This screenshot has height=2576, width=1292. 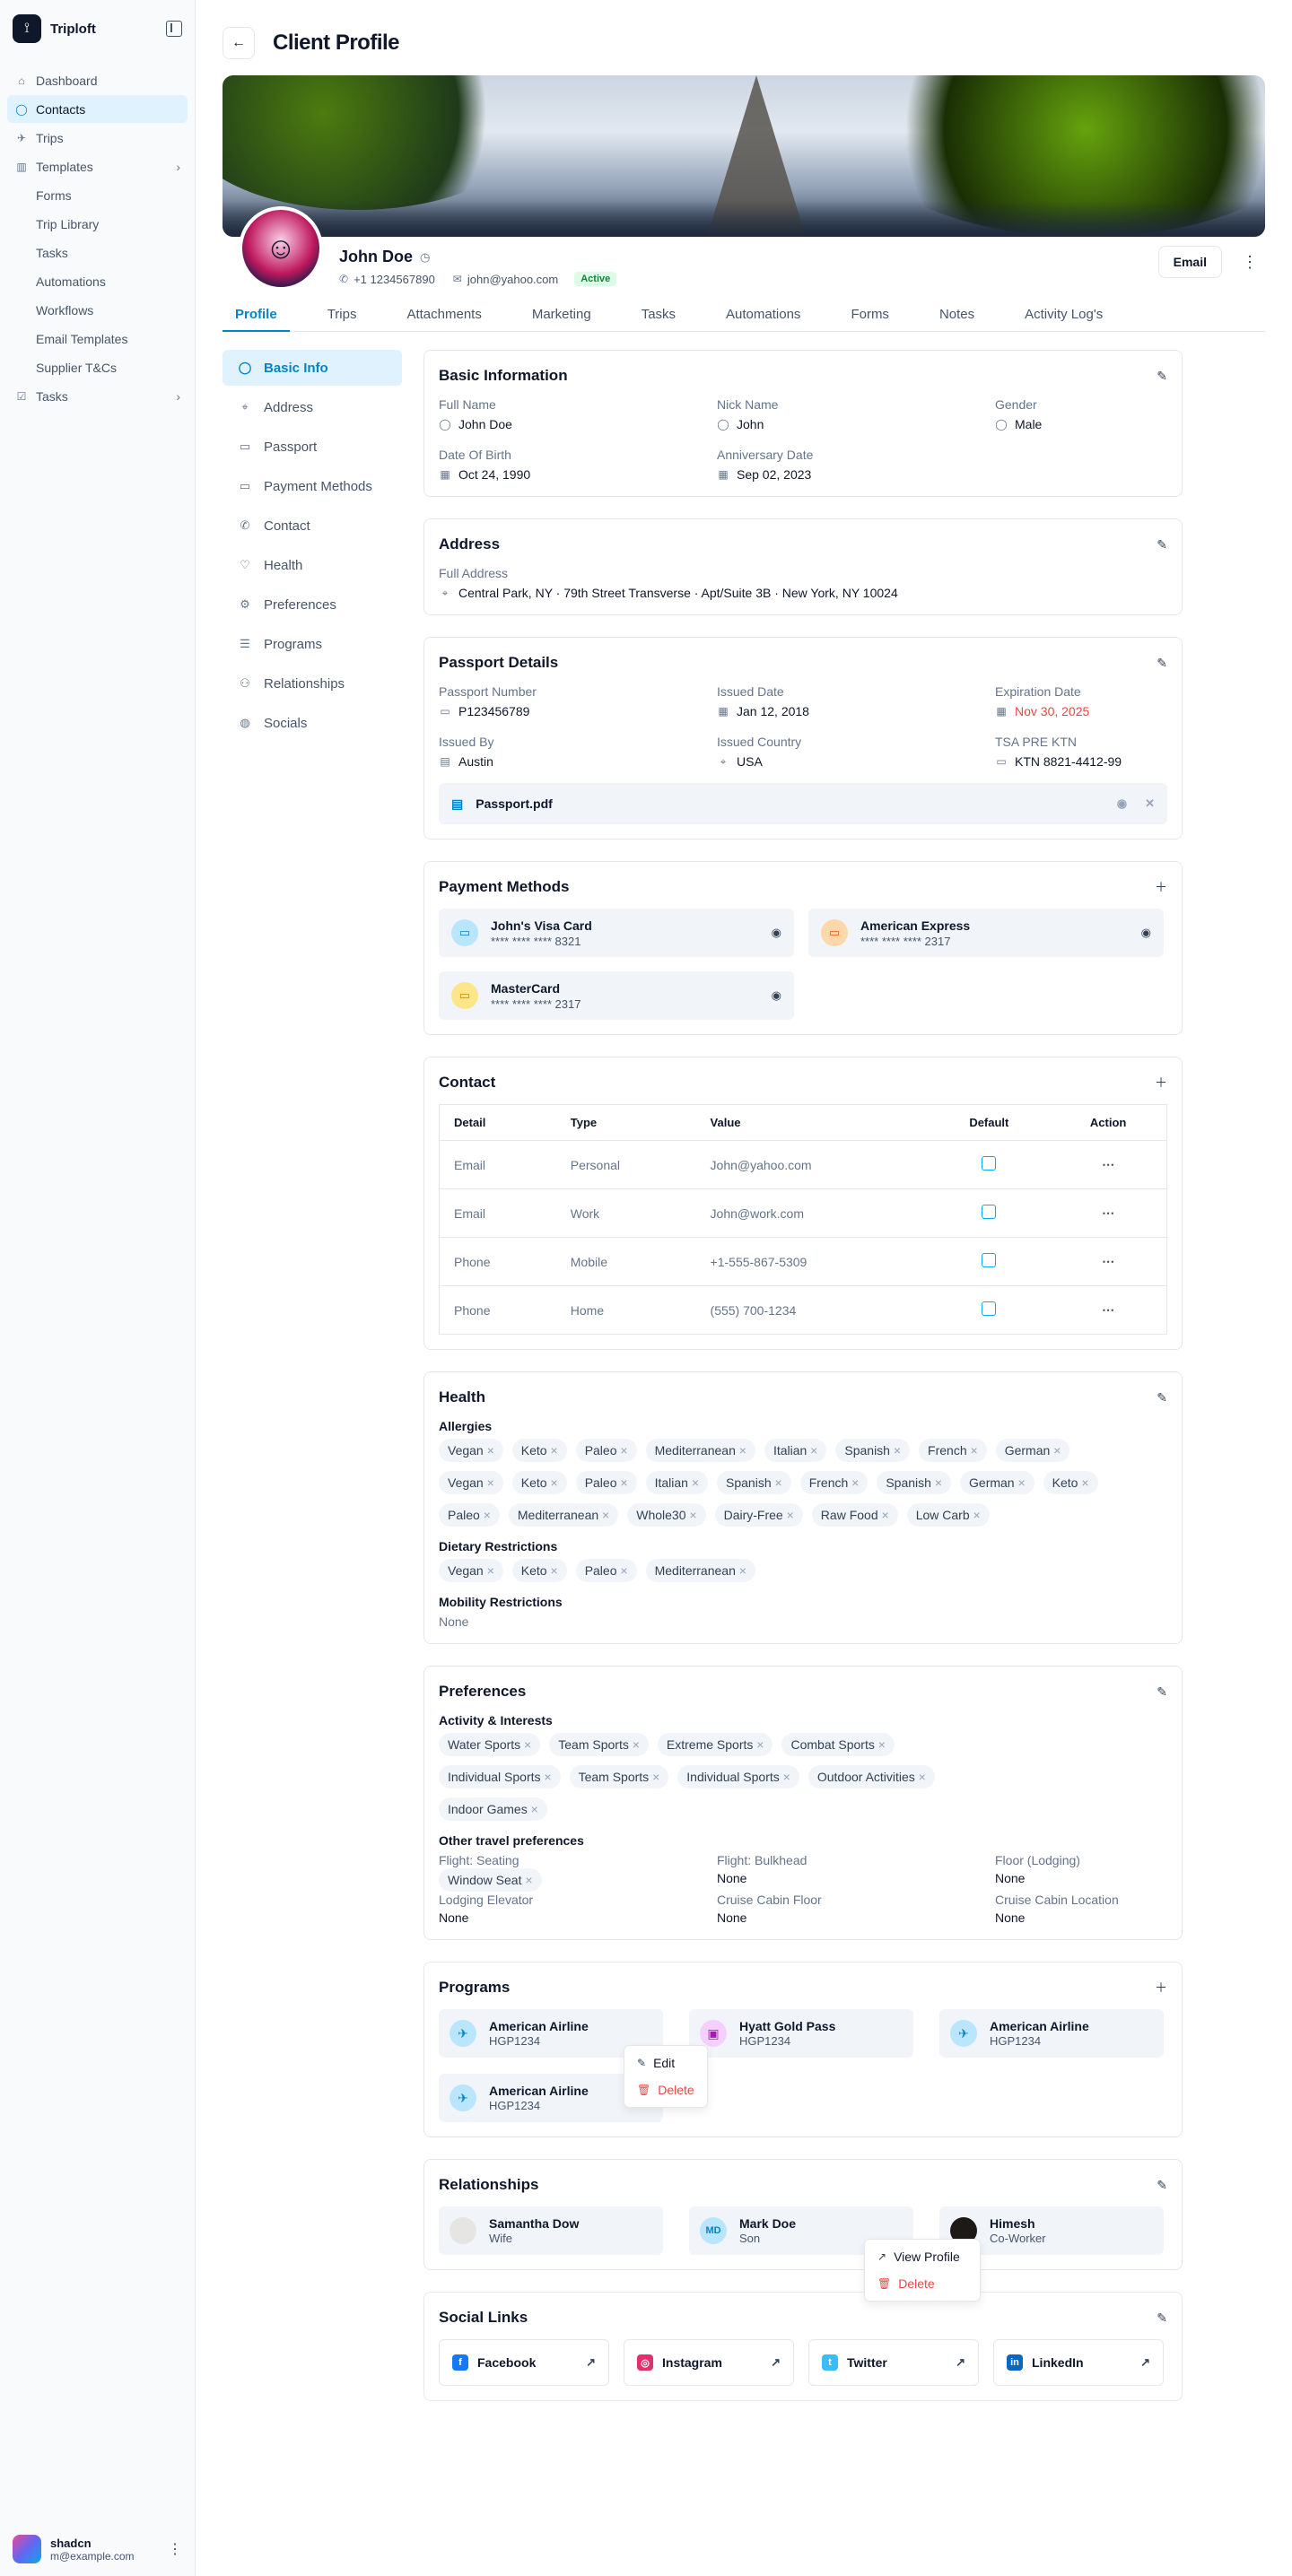 What do you see at coordinates (312, 447) in the screenshot?
I see `subnav-item-passport: ▭ Passport` at bounding box center [312, 447].